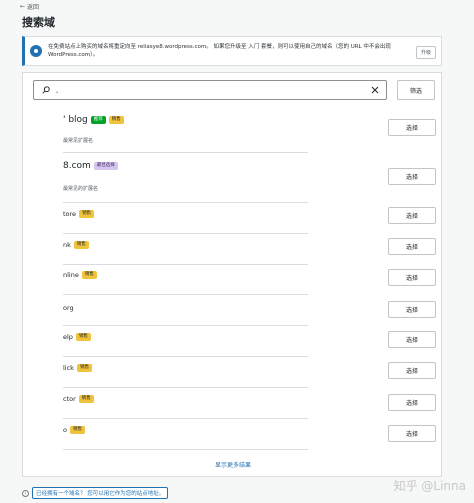  I want to click on domain-name: elp 销售, so click(77, 337).